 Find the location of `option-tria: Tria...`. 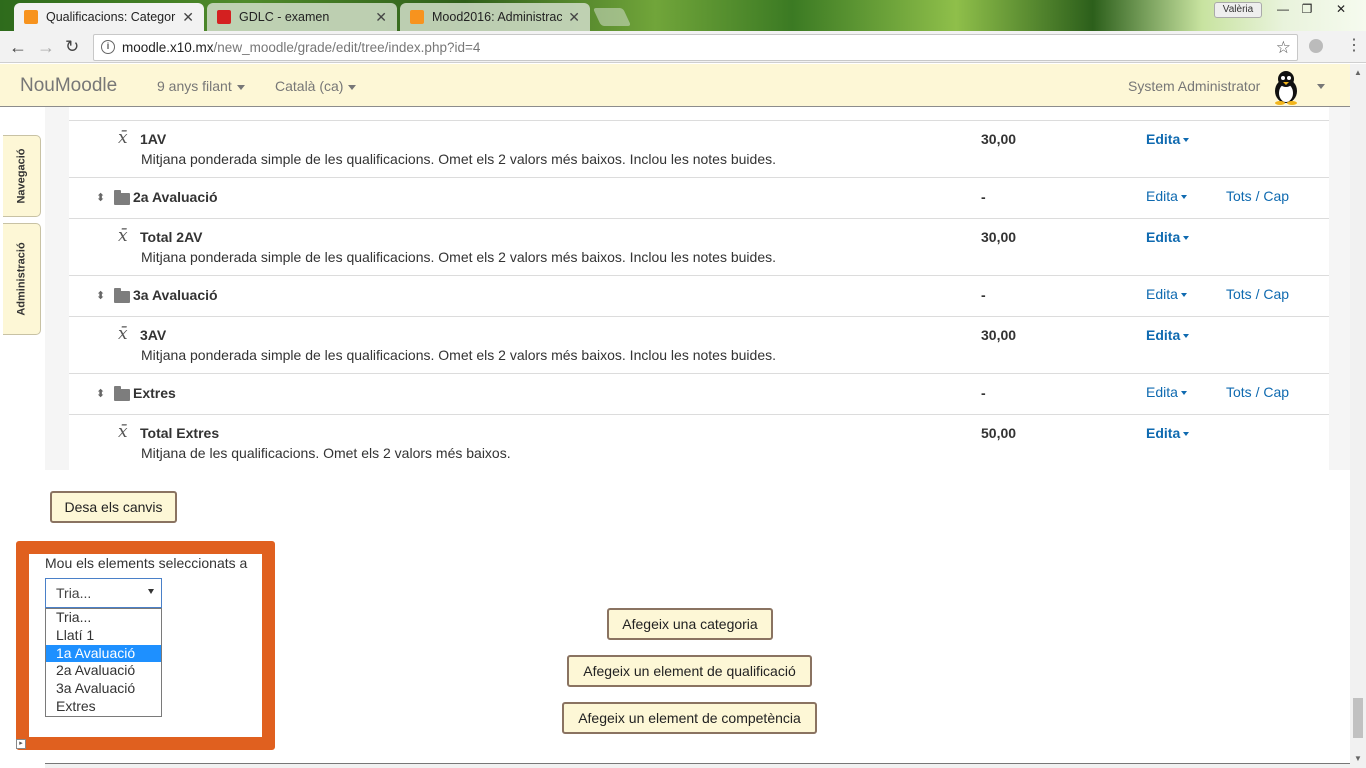

option-tria: Tria... is located at coordinates (103, 618).